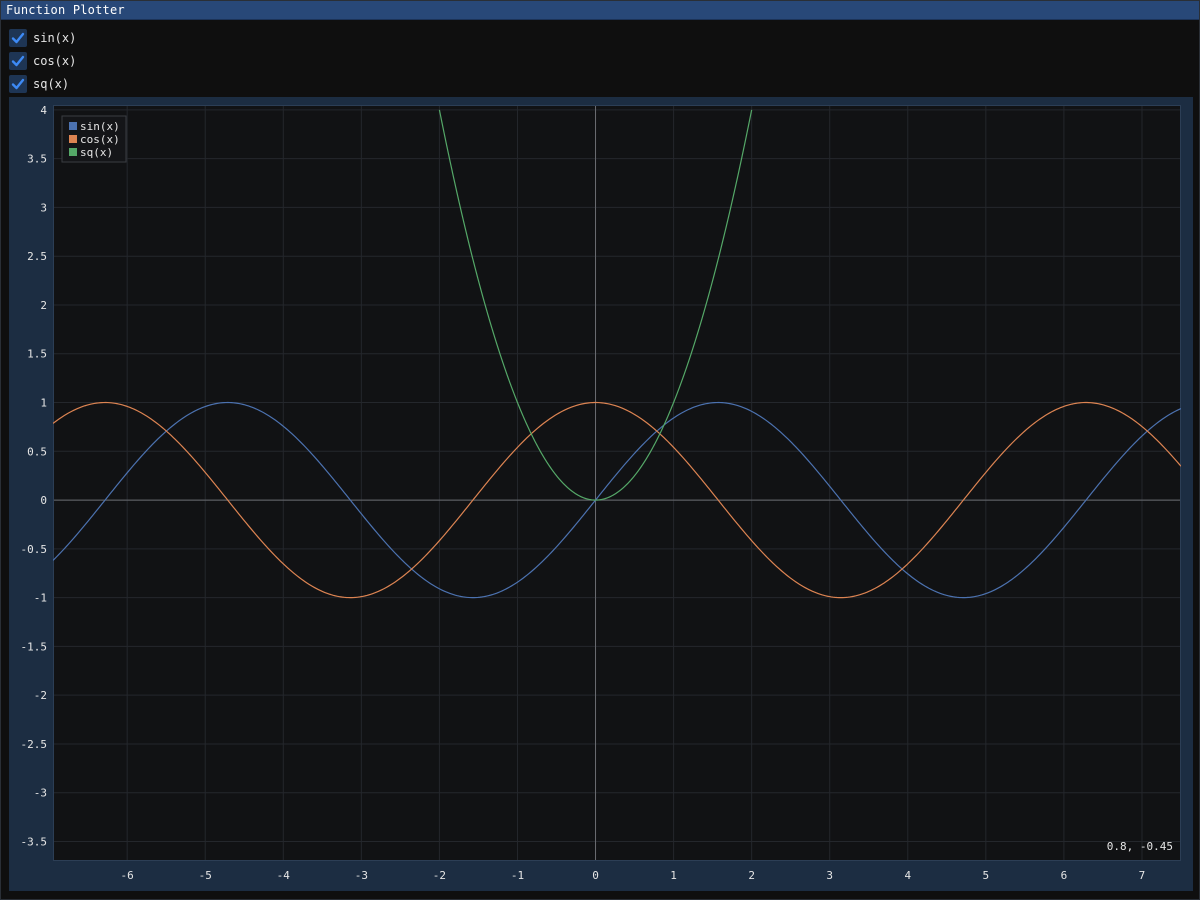 The image size is (1200, 900). Describe the element at coordinates (54, 38) in the screenshot. I see `sin-checkbox-label: sin(x)` at that location.